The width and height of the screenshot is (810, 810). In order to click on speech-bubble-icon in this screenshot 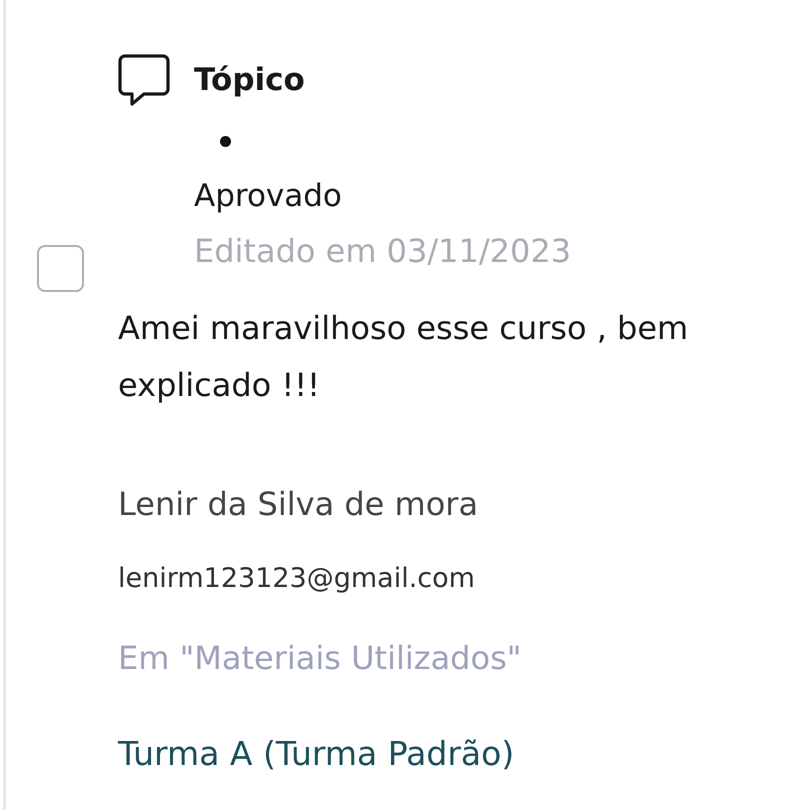, I will do `click(144, 80)`.